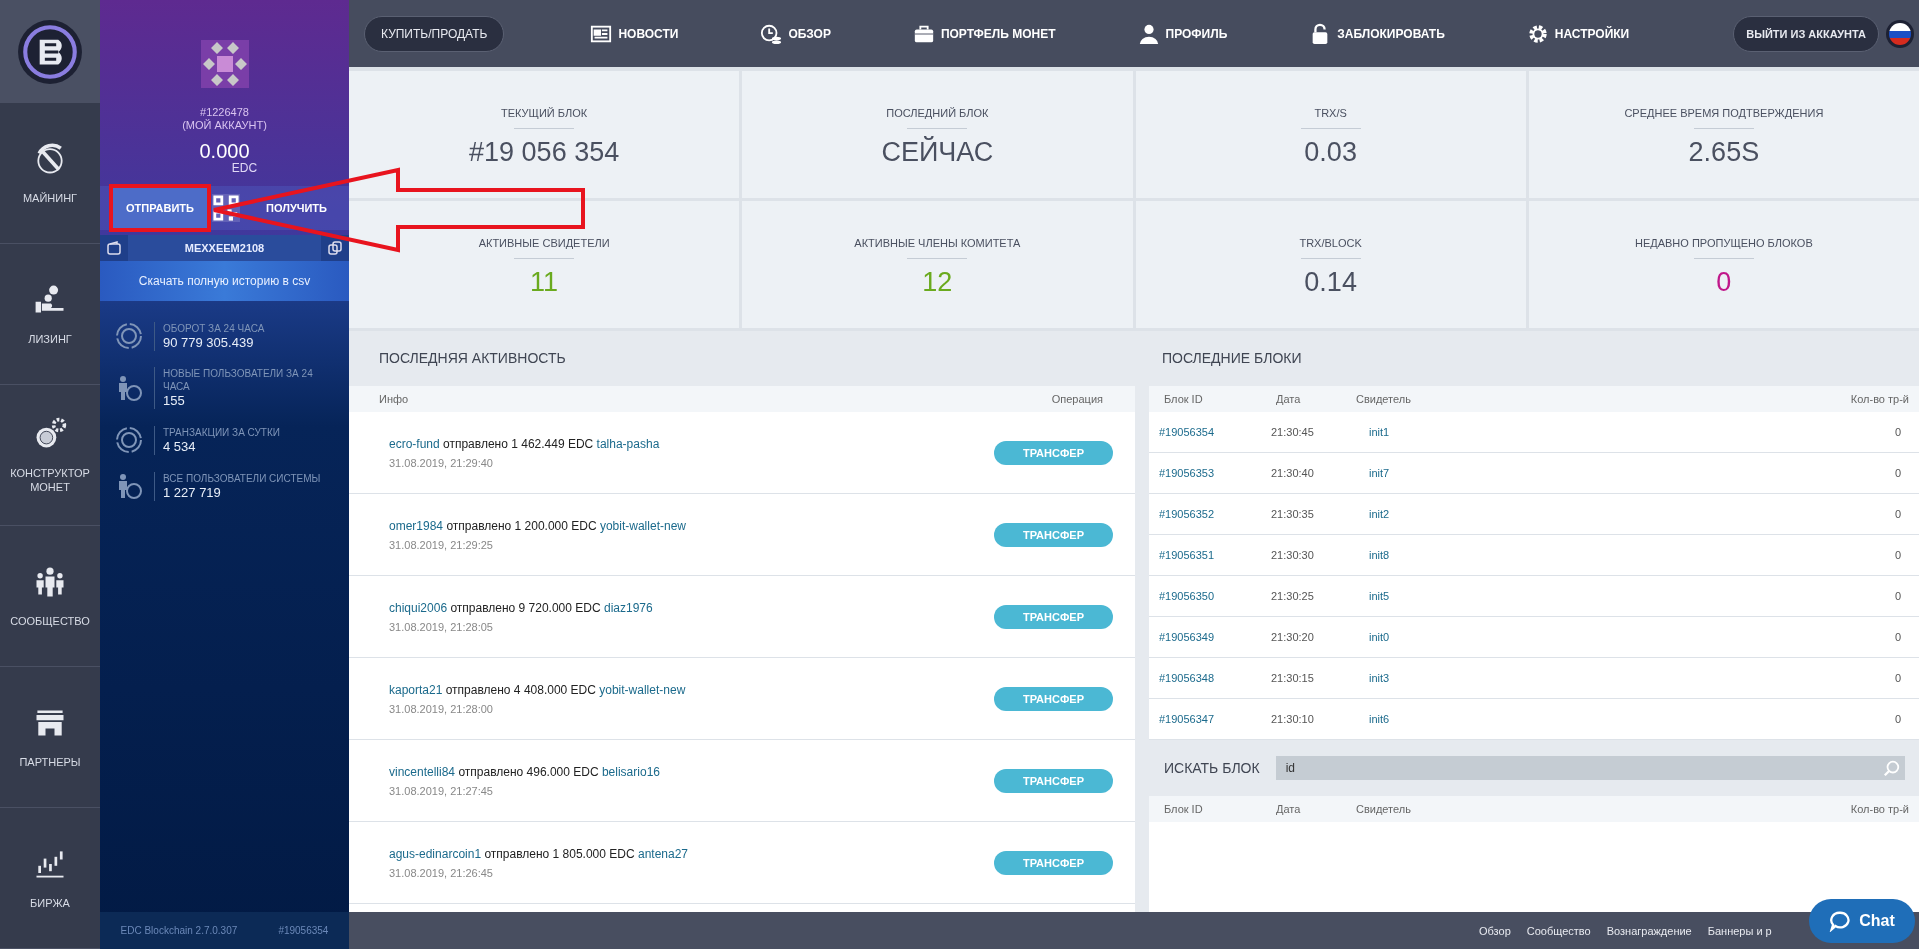 Image resolution: width=1919 pixels, height=949 pixels. I want to click on account-link: omer1984, so click(416, 525).